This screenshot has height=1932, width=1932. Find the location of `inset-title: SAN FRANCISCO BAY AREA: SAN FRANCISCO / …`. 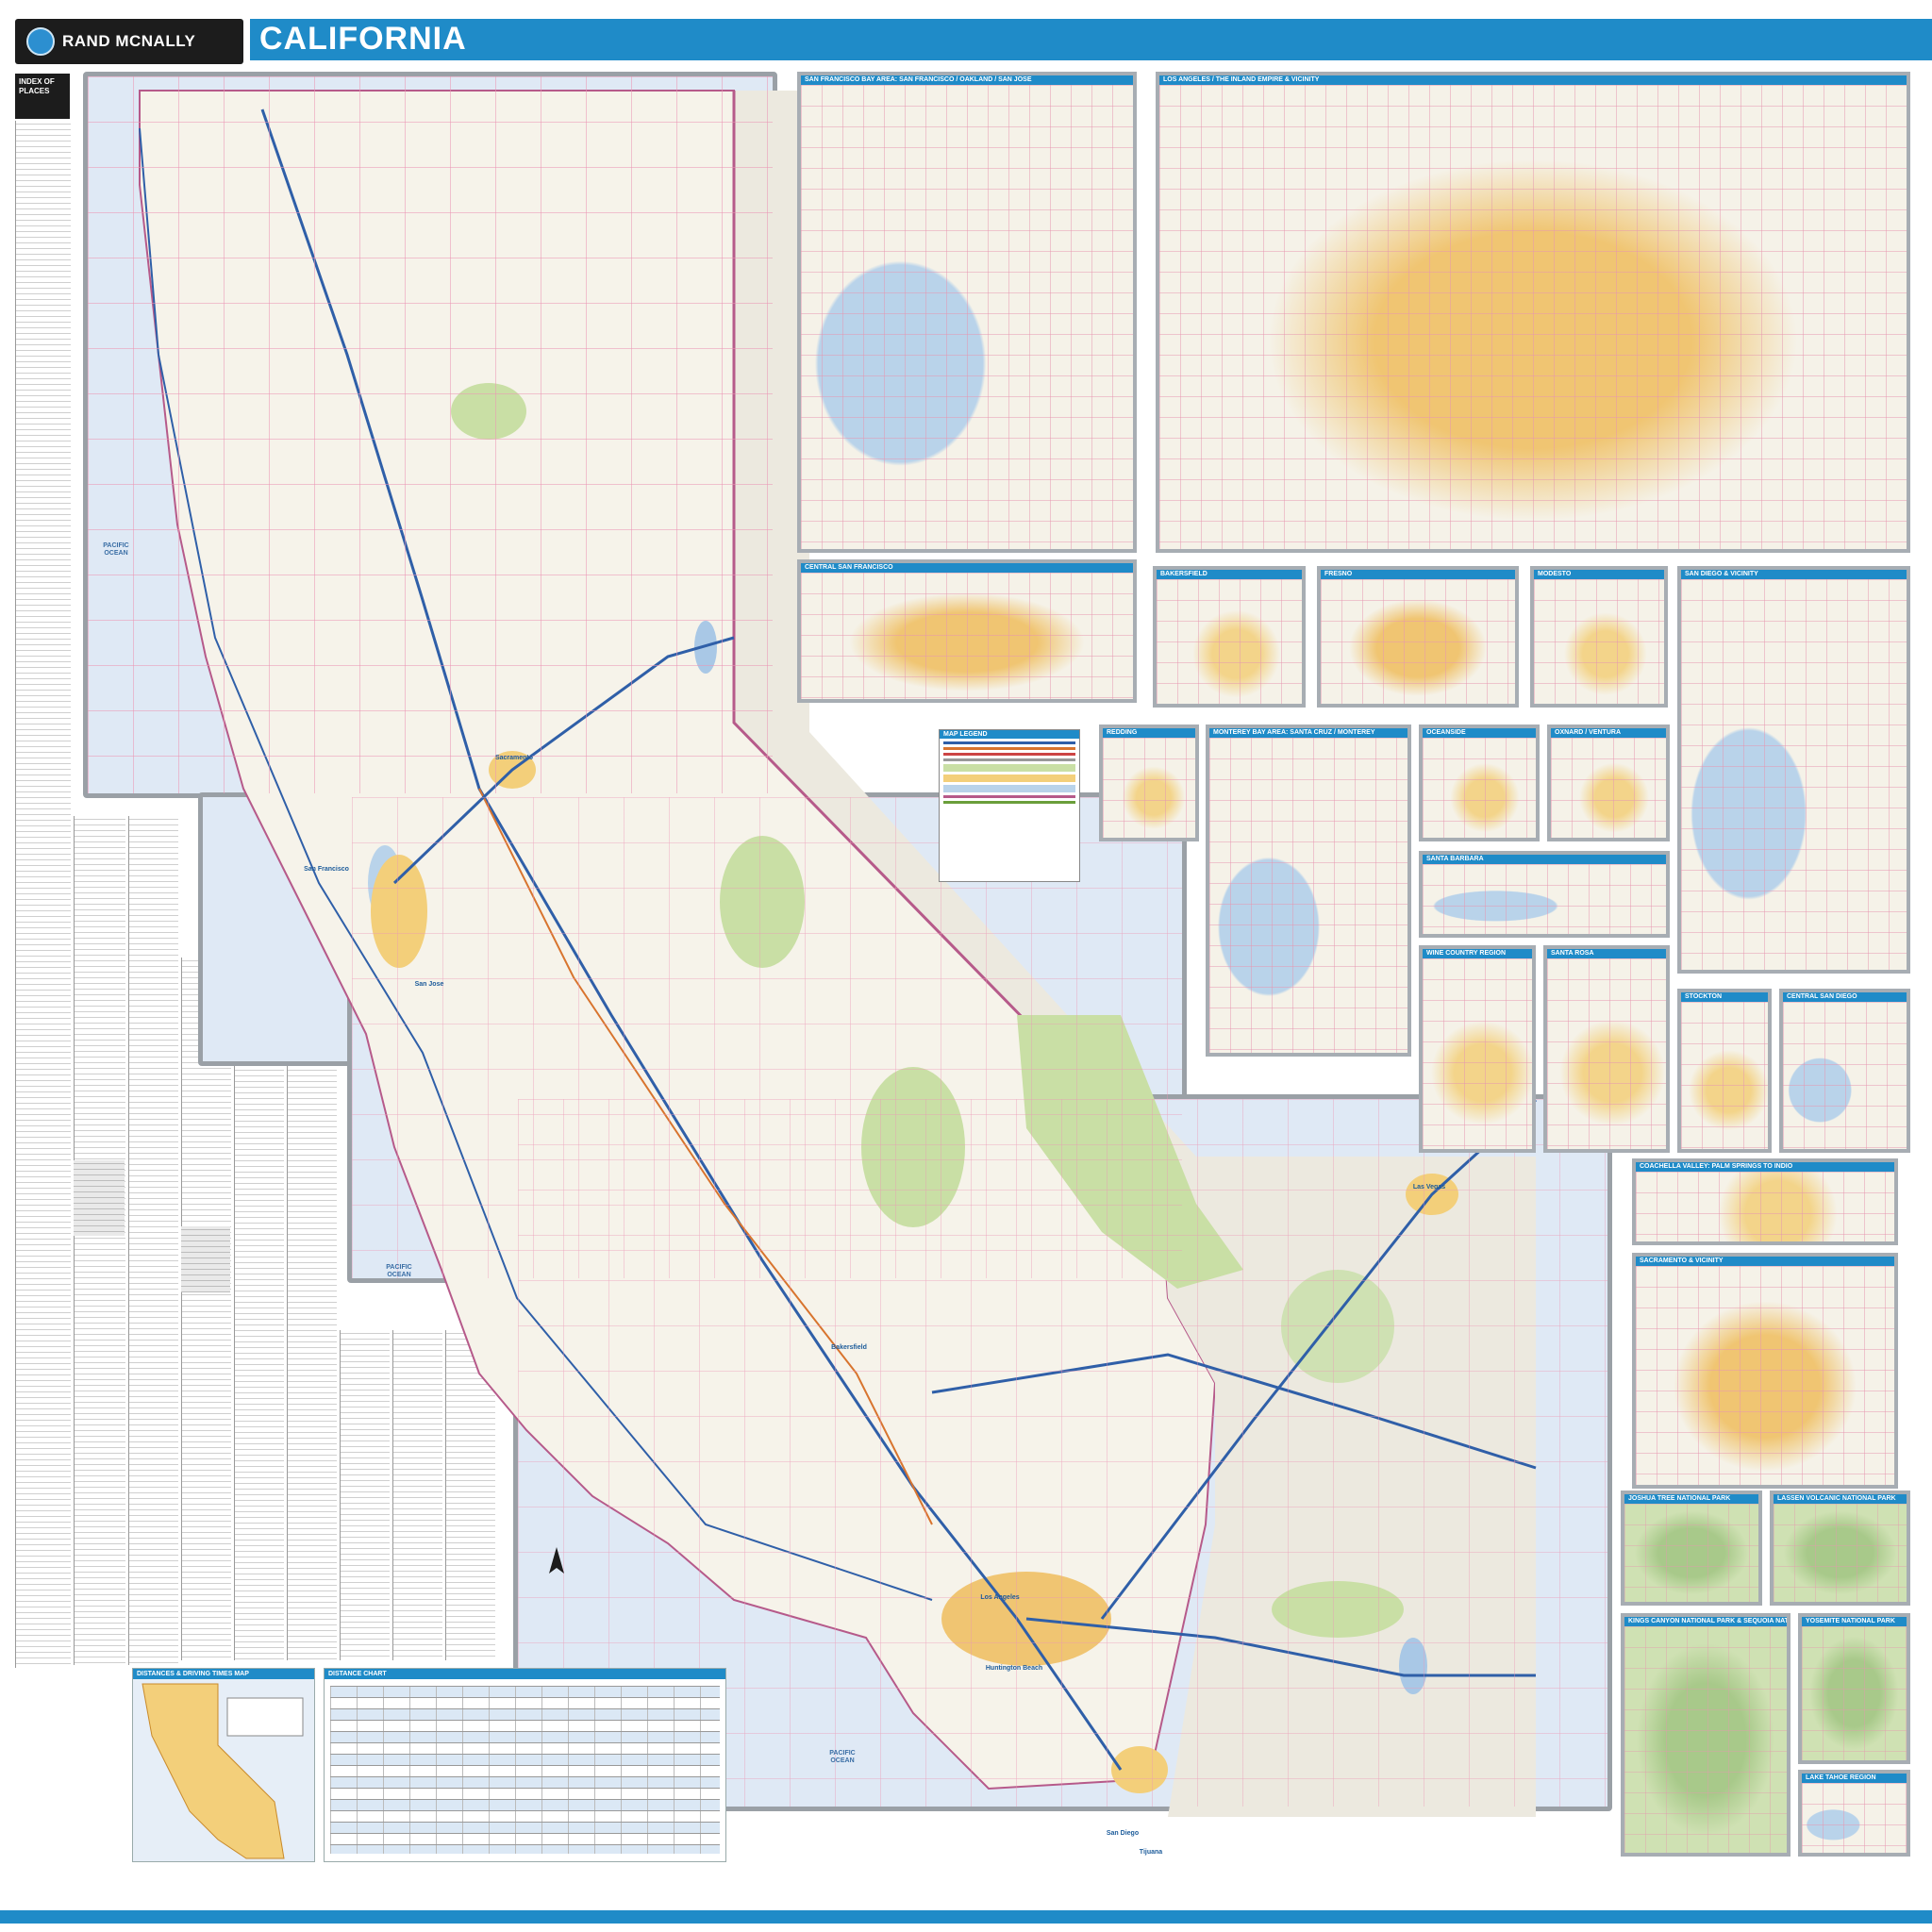

inset-title: SAN FRANCISCO BAY AREA: SAN FRANCISCO / … is located at coordinates (967, 80).